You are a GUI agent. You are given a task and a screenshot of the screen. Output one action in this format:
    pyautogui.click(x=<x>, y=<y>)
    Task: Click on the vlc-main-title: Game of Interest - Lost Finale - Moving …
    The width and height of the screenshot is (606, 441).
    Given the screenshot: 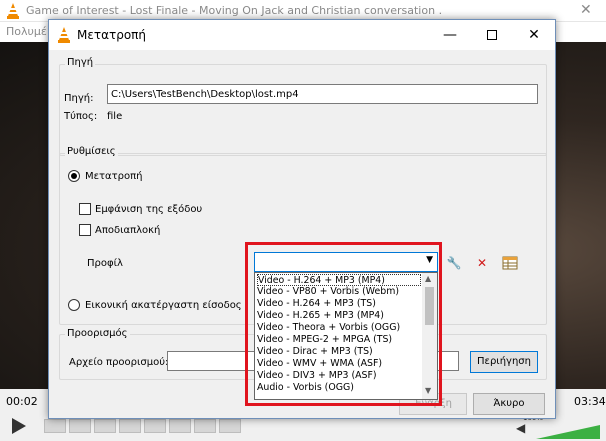 What is the action you would take?
    pyautogui.click(x=236, y=10)
    